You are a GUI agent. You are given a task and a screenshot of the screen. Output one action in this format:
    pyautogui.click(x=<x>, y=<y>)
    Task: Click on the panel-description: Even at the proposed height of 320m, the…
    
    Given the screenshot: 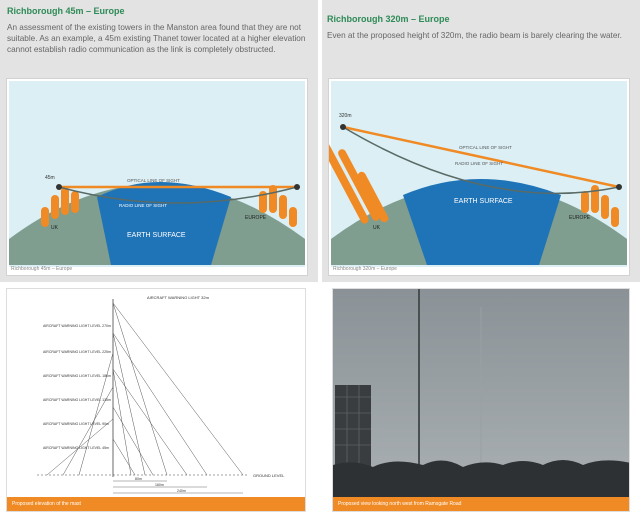 What is the action you would take?
    pyautogui.click(x=474, y=35)
    